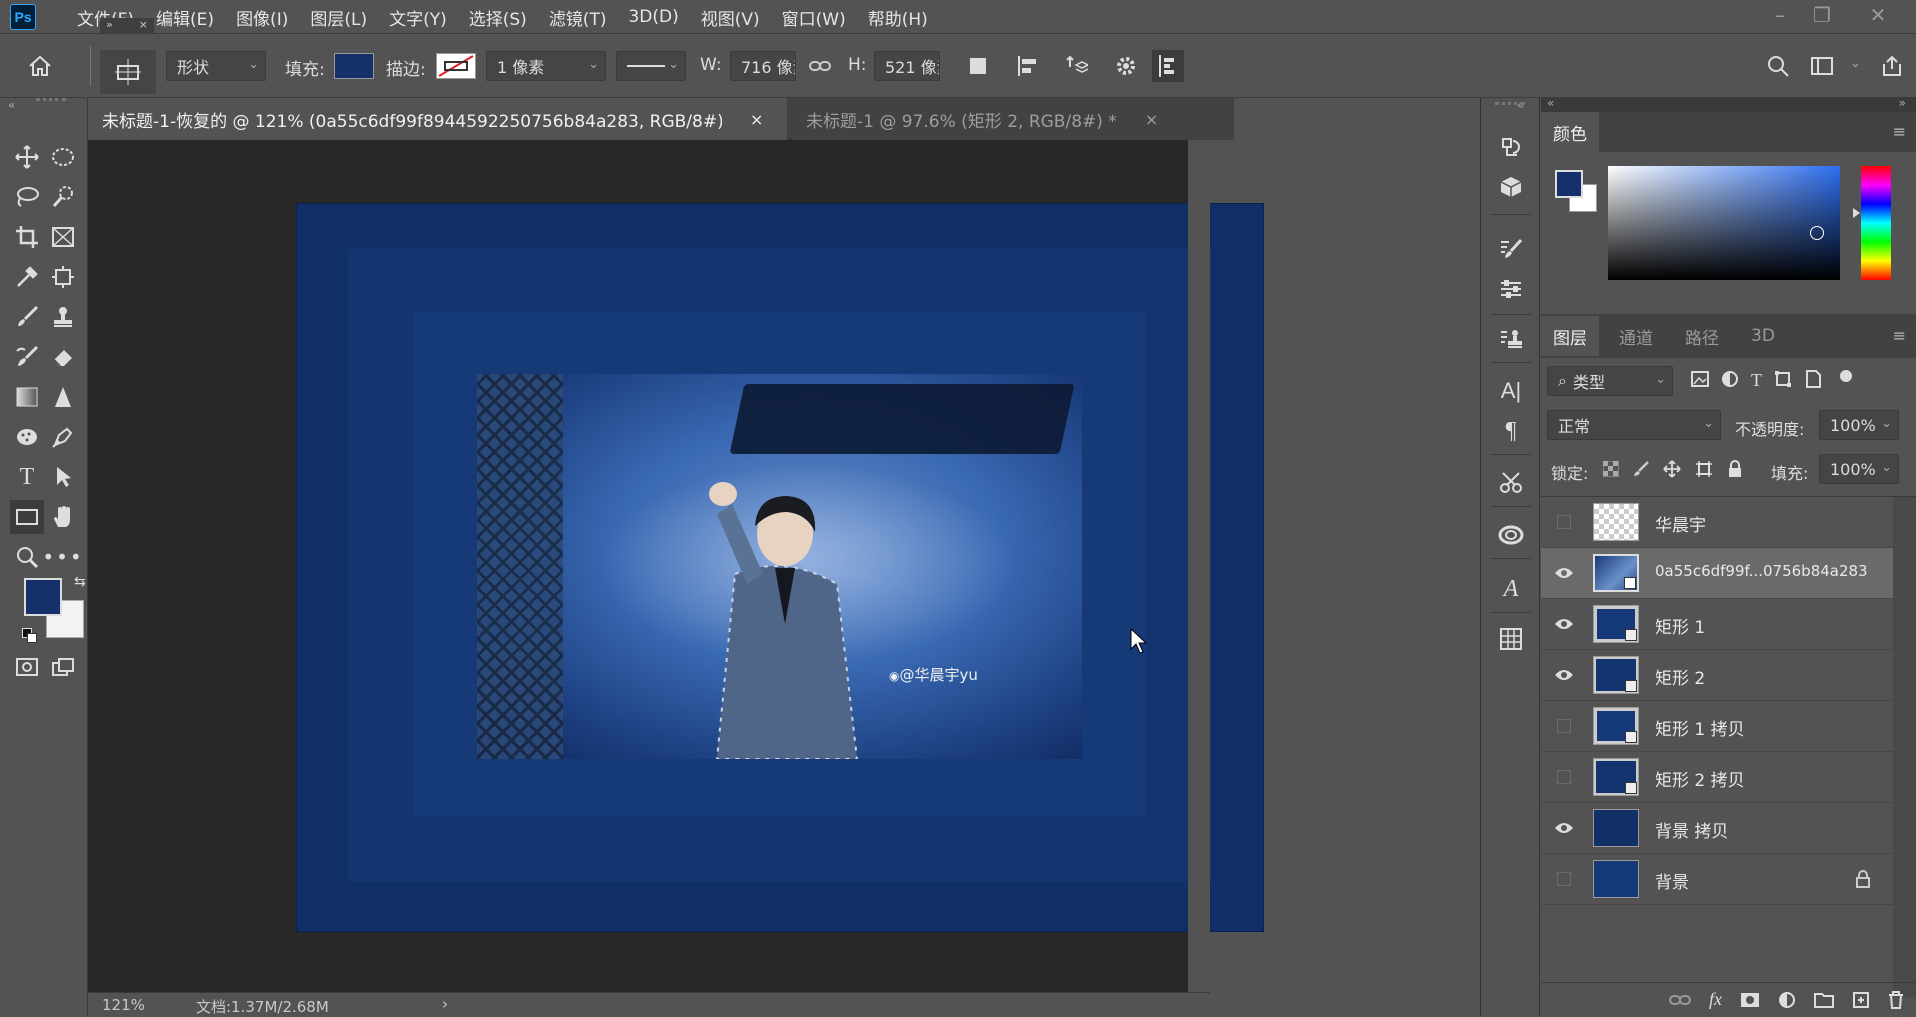 This screenshot has height=1017, width=1916. Describe the element at coordinates (1569, 184) in the screenshot. I see `color-panel-foreground-swatch` at that location.